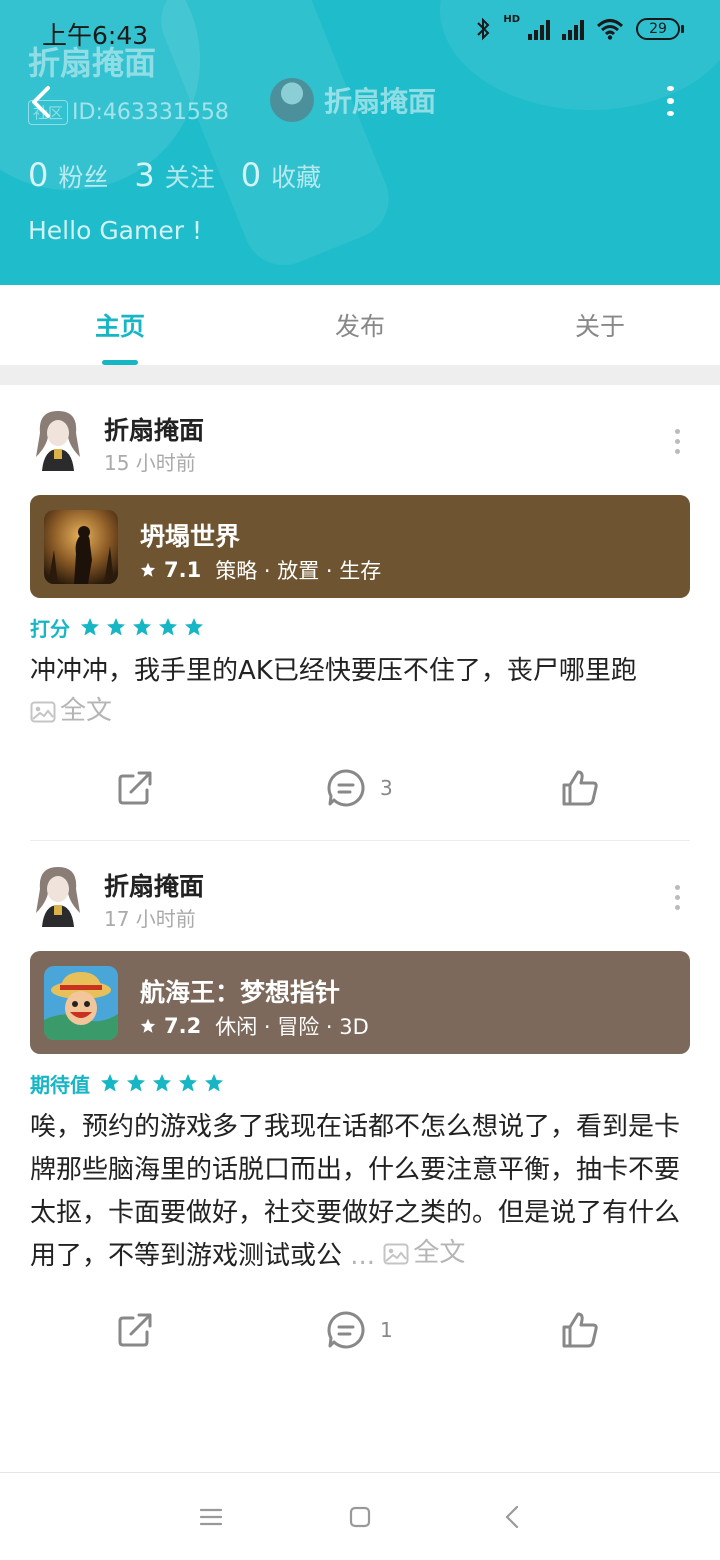 The image size is (720, 1560). I want to click on rating-label: 期待值, so click(60, 1084).